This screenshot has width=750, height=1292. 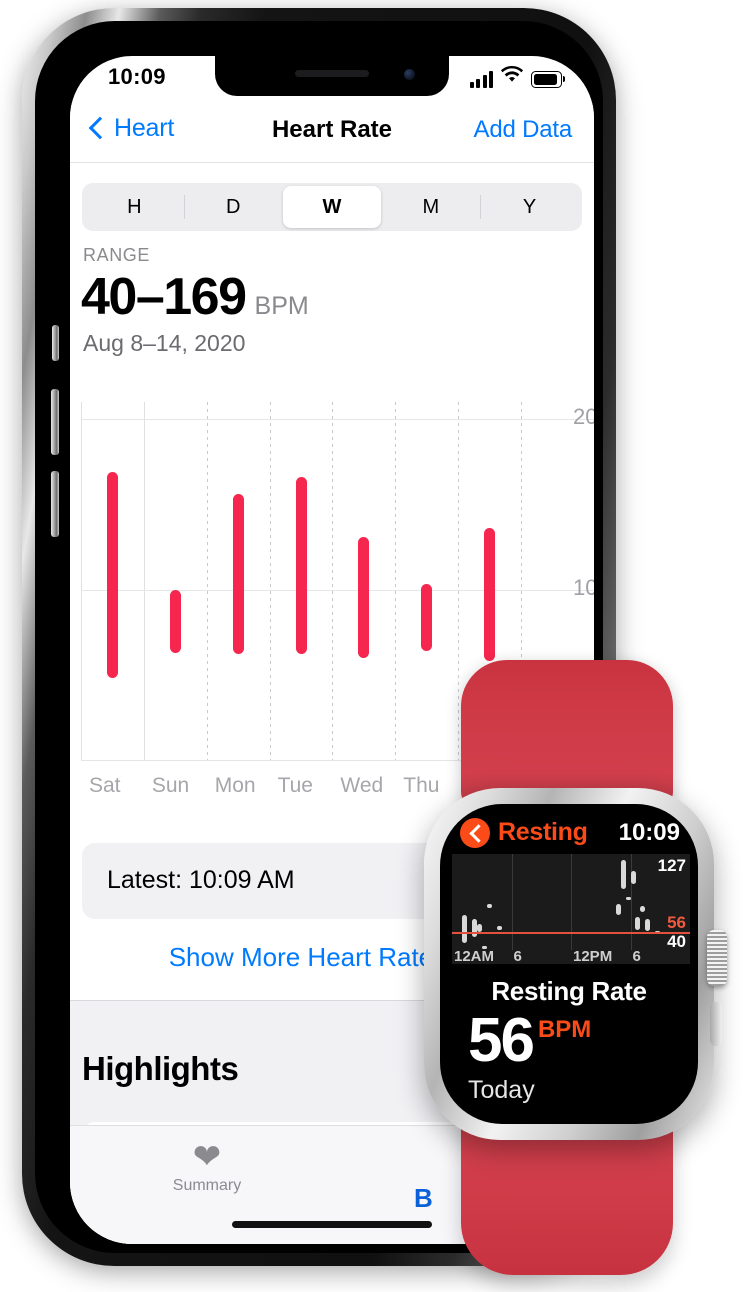 I want to click on chart-x-tick-label: Sat, so click(x=105, y=785).